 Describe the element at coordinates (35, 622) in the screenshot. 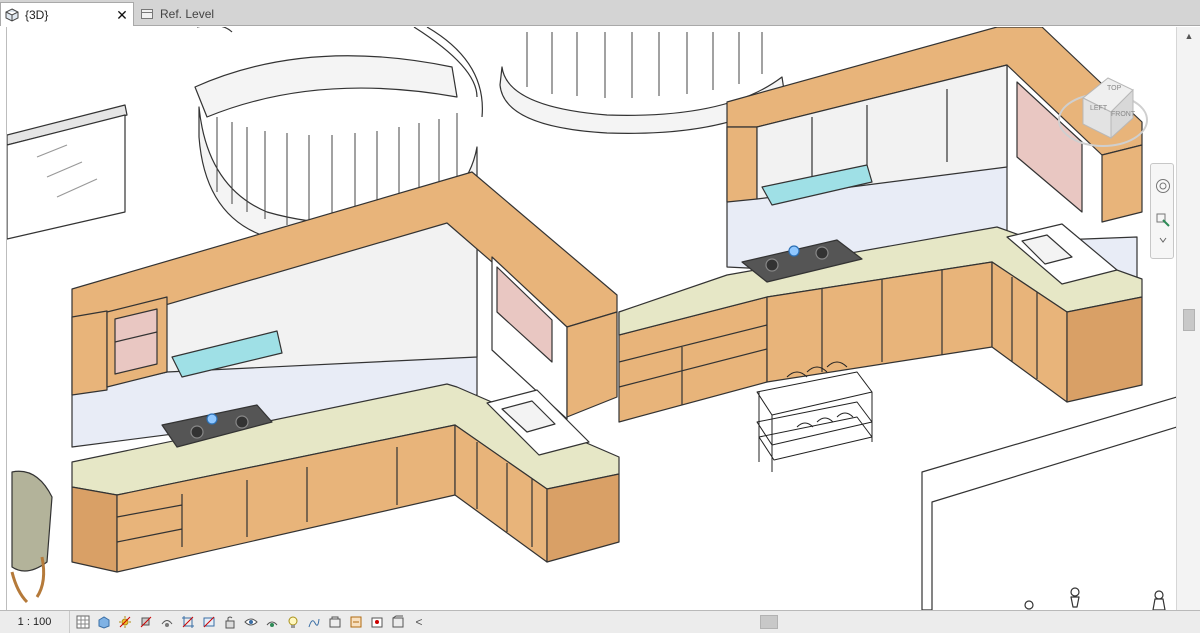

I see `scale-selector: 1 : 100` at that location.